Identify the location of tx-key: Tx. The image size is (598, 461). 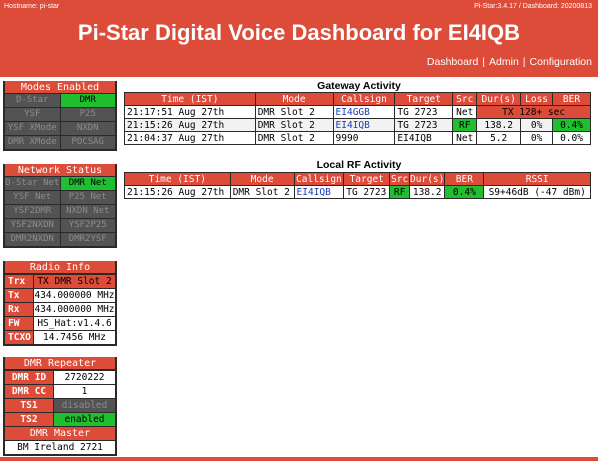
(19, 295).